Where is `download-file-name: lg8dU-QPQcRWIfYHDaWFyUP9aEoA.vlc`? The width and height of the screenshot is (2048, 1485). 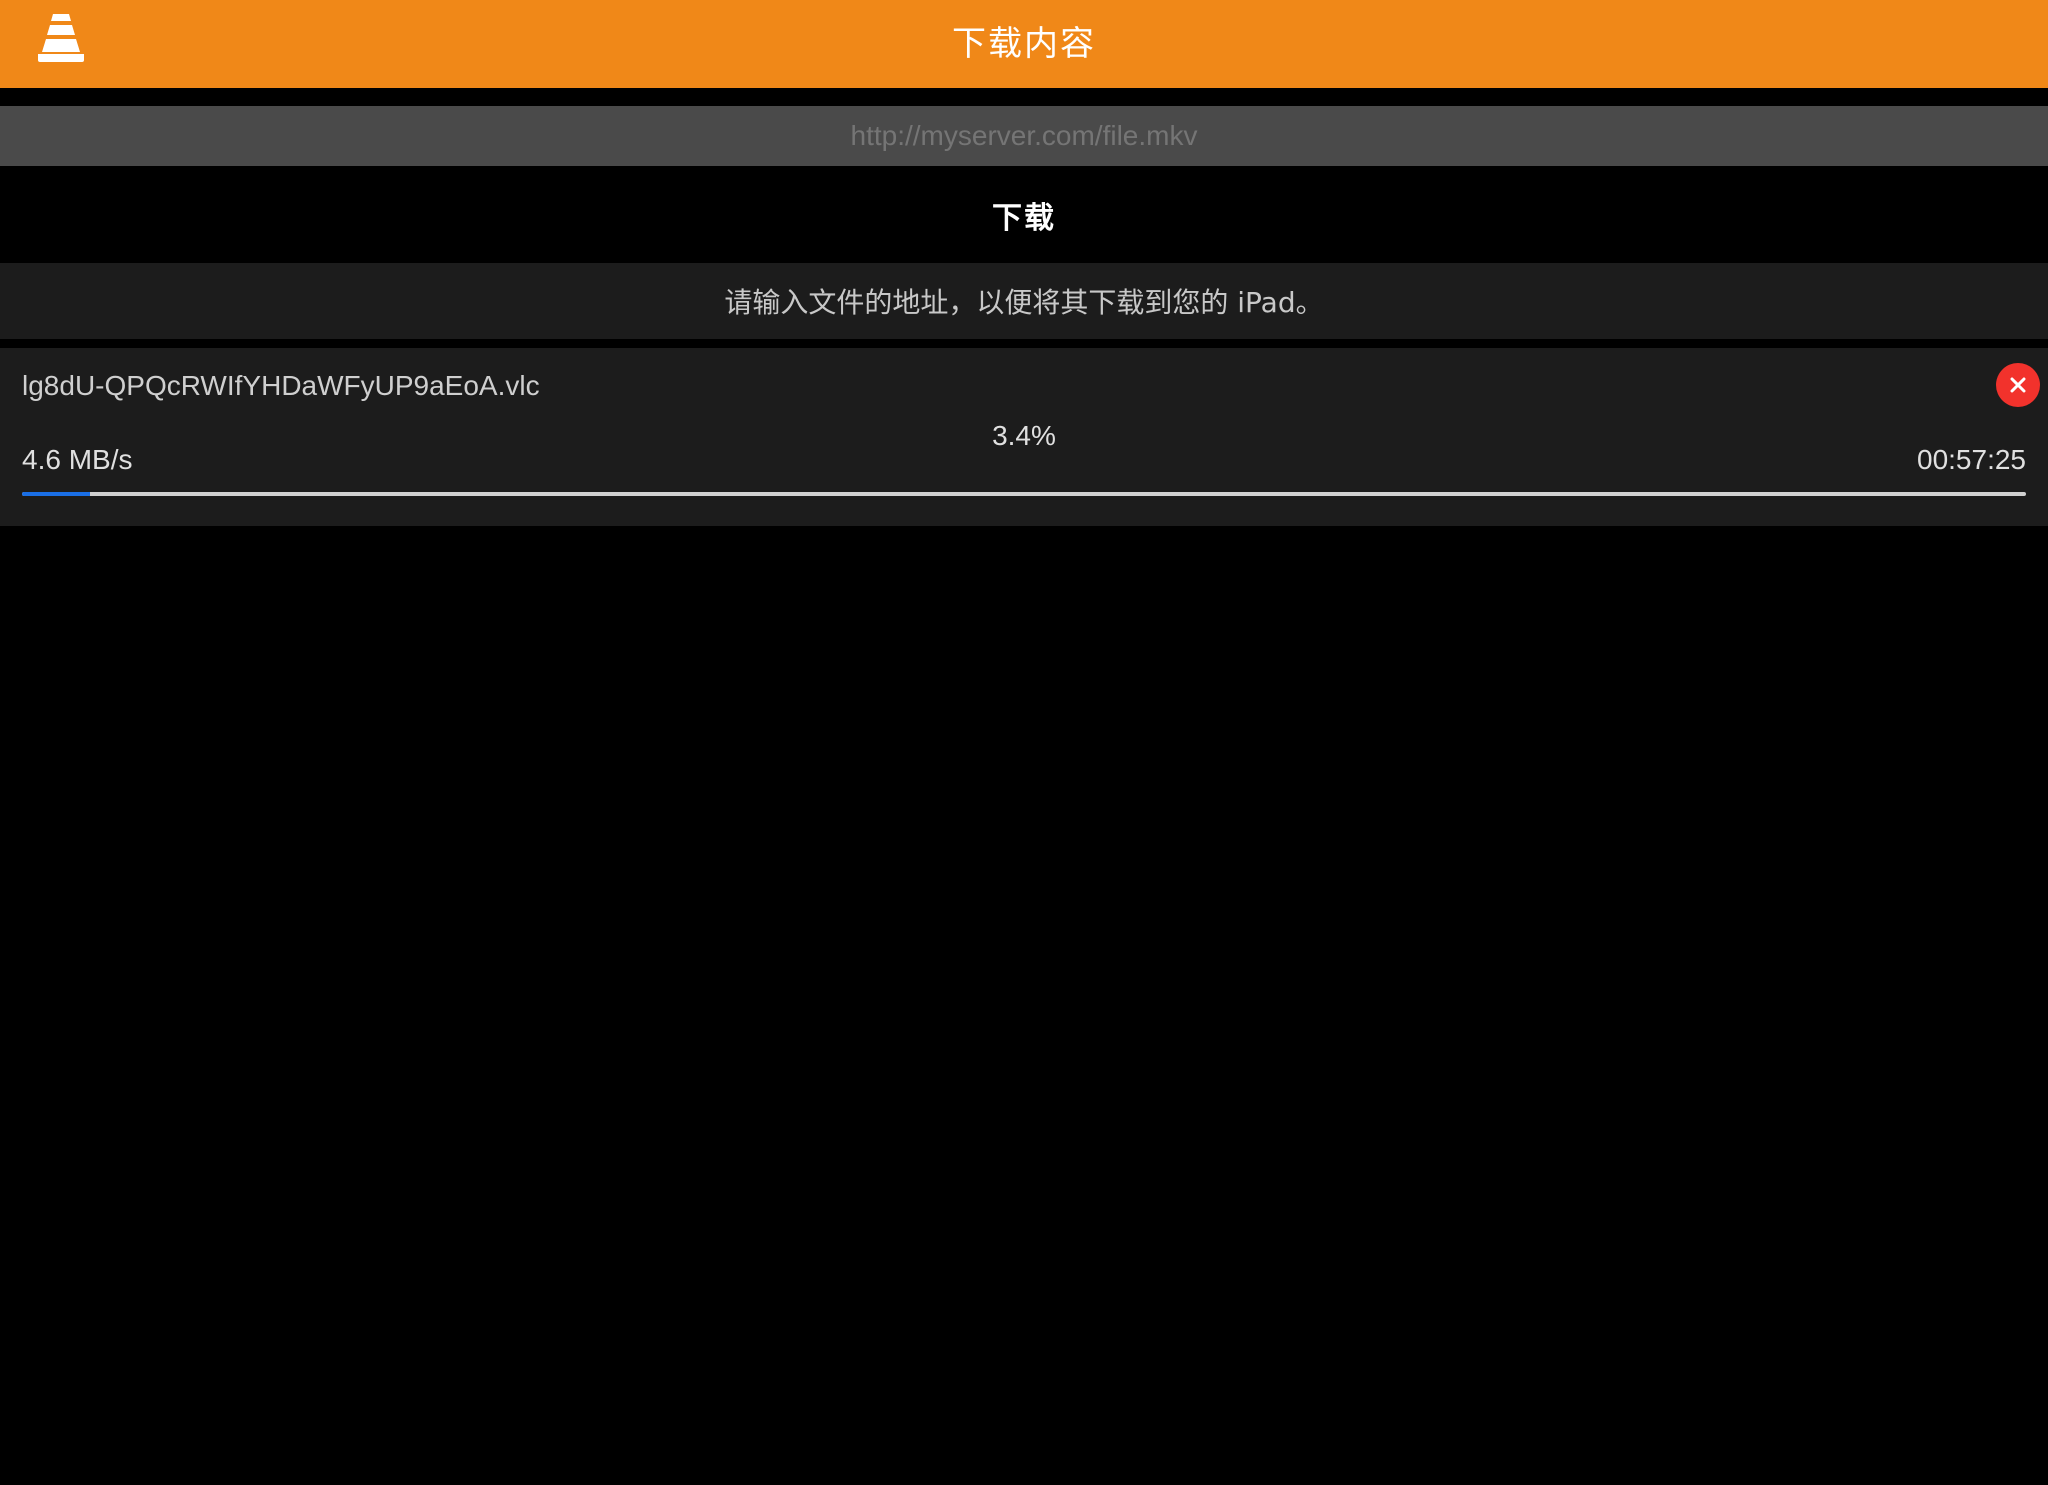
download-file-name: lg8dU-QPQcRWIfYHDaWFyUP9aEoA.vlc is located at coordinates (281, 385).